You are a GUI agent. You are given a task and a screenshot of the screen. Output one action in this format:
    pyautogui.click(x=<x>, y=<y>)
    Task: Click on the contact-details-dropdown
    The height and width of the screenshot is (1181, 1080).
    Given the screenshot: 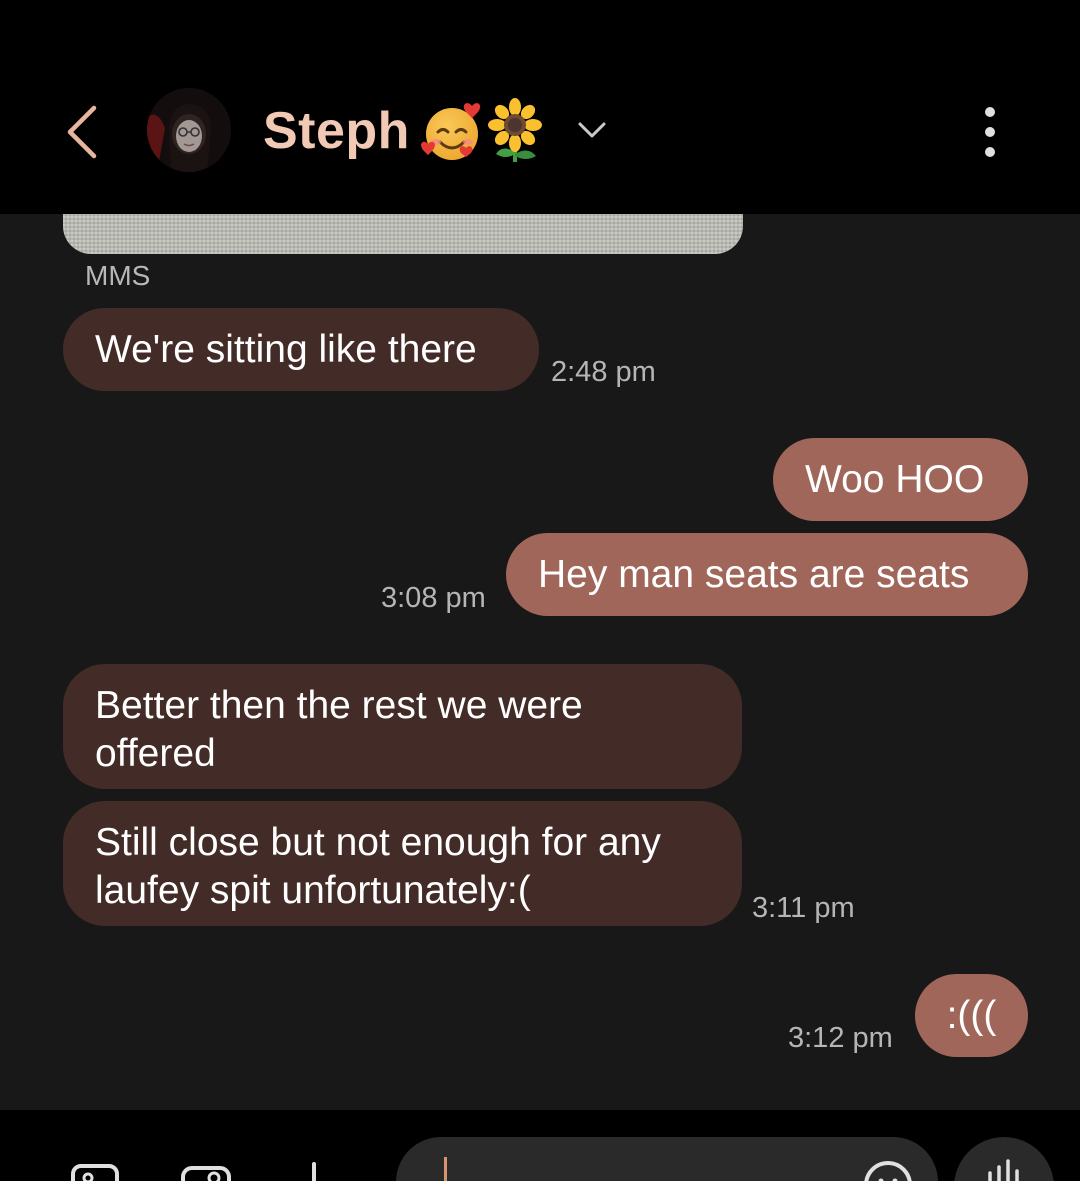 What is the action you would take?
    pyautogui.click(x=592, y=130)
    